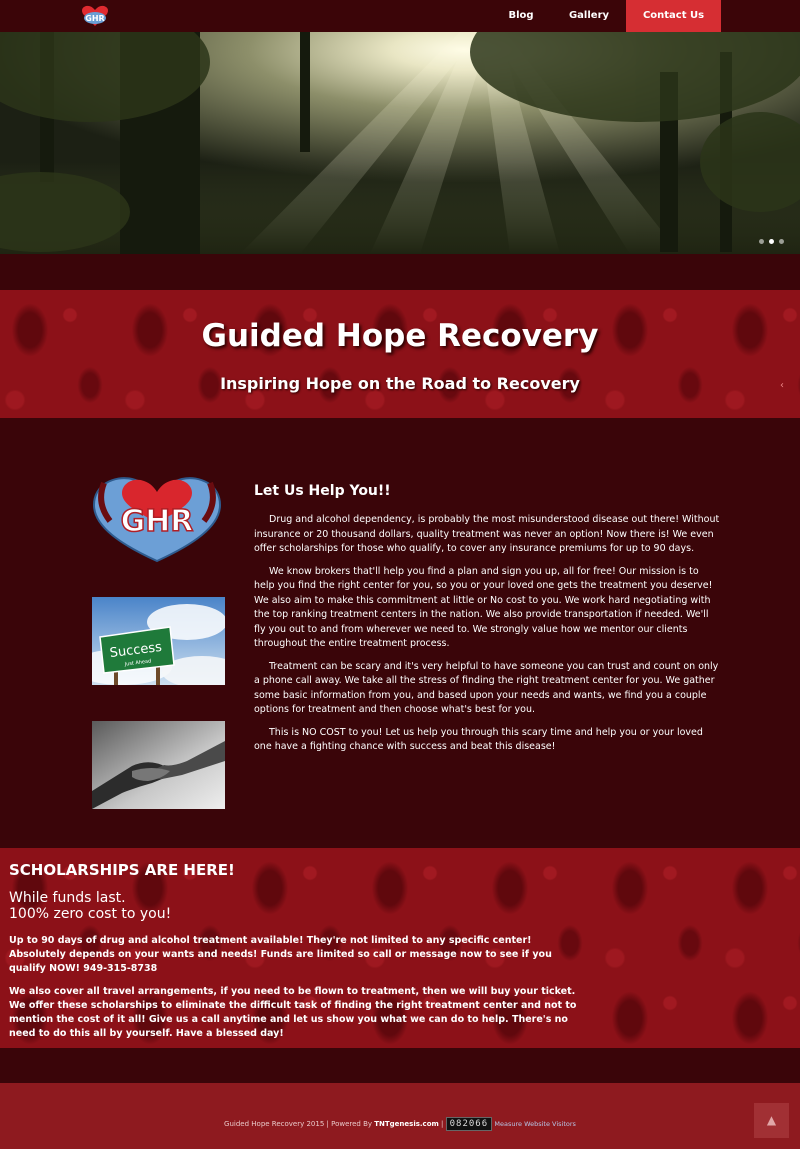 Image resolution: width=800 pixels, height=1149 pixels. Describe the element at coordinates (406, 1124) in the screenshot. I see `footer-powered-link: TNTgenesis.com` at that location.